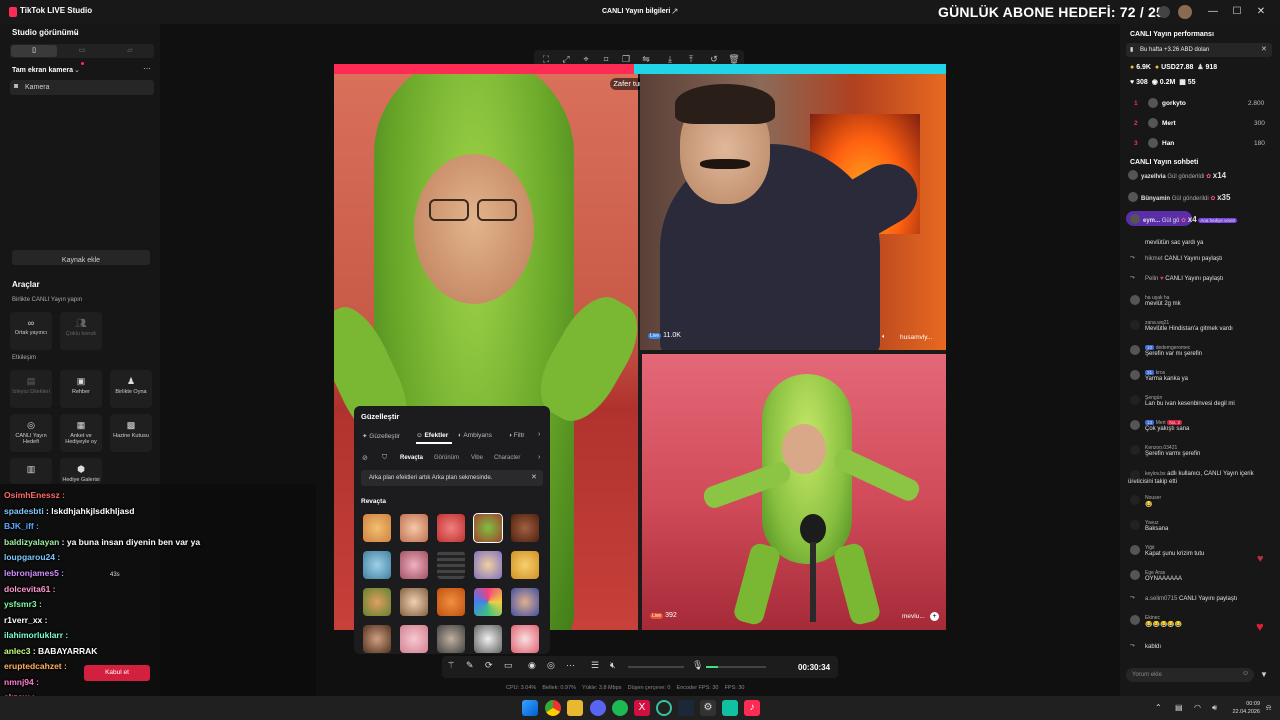 The width and height of the screenshot is (1280, 720). I want to click on speaker-mute-icon: 🔇︎, so click(613, 665).